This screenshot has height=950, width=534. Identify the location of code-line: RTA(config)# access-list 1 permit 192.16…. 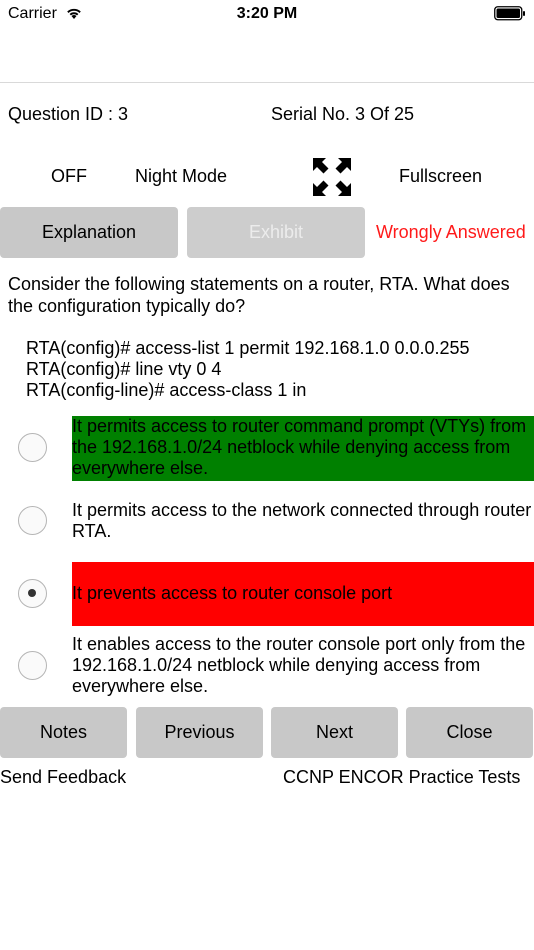
(248, 348).